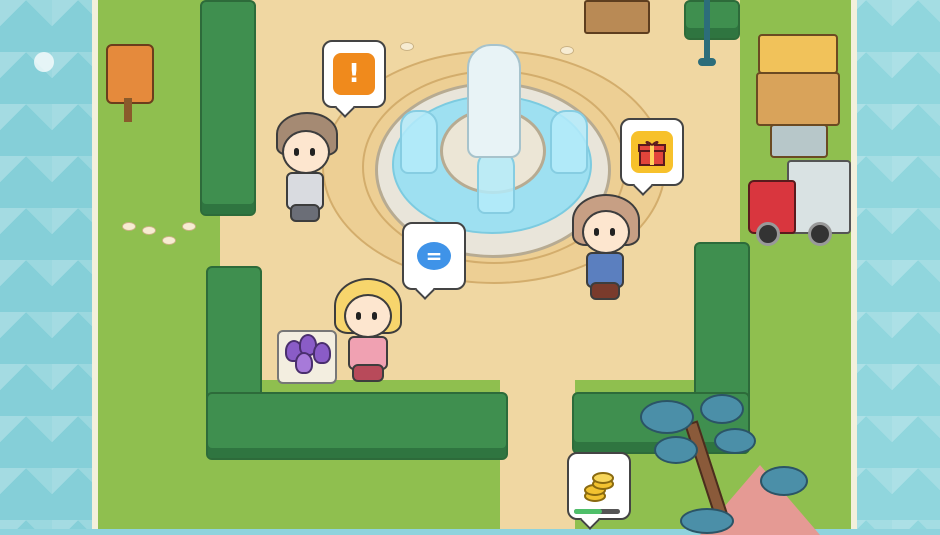  What do you see at coordinates (712, 20) in the screenshot?
I see `hedge-top-right` at bounding box center [712, 20].